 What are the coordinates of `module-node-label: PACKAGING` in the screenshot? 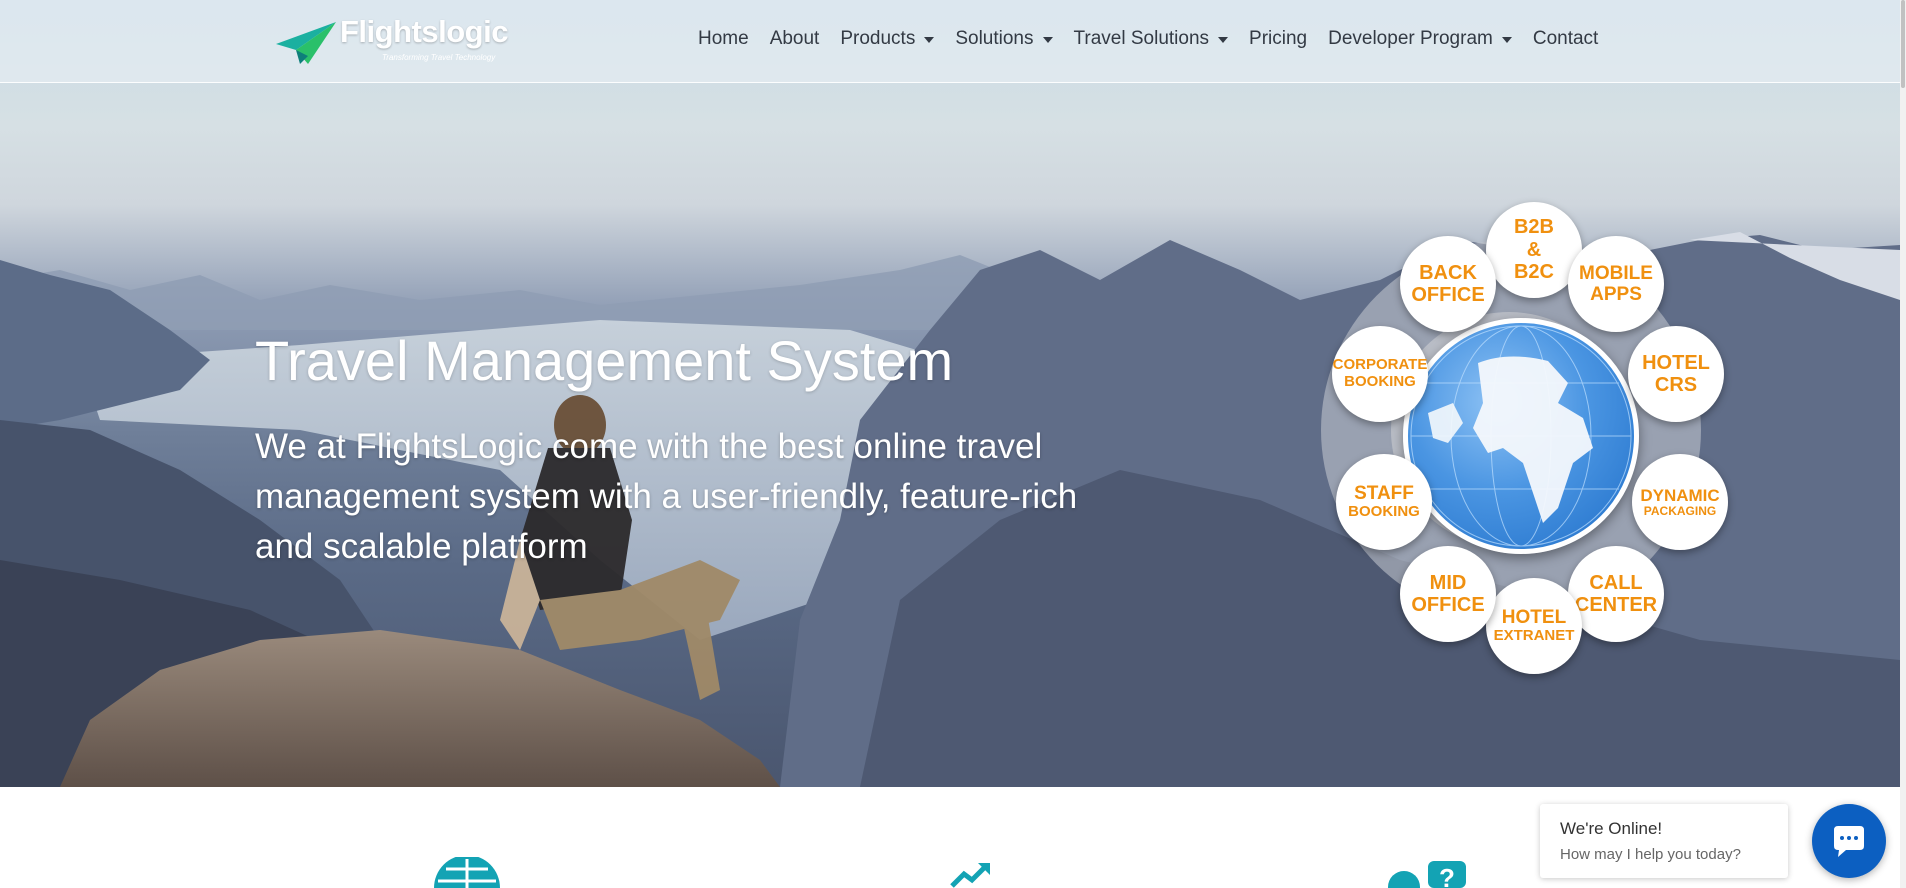 It's located at (1680, 510).